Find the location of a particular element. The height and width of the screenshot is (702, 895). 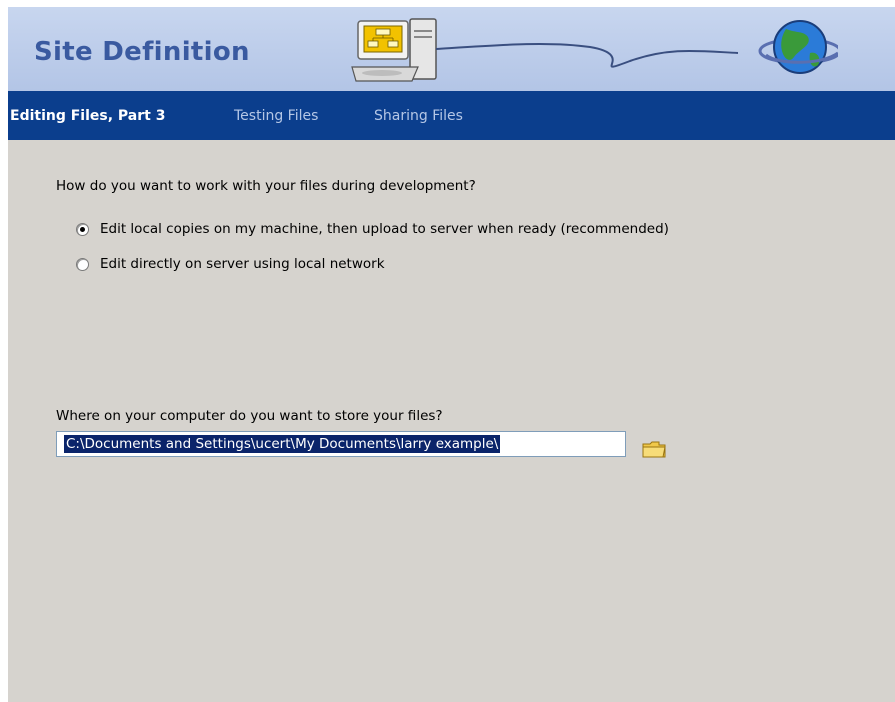

radio-button is located at coordinates (82, 264).